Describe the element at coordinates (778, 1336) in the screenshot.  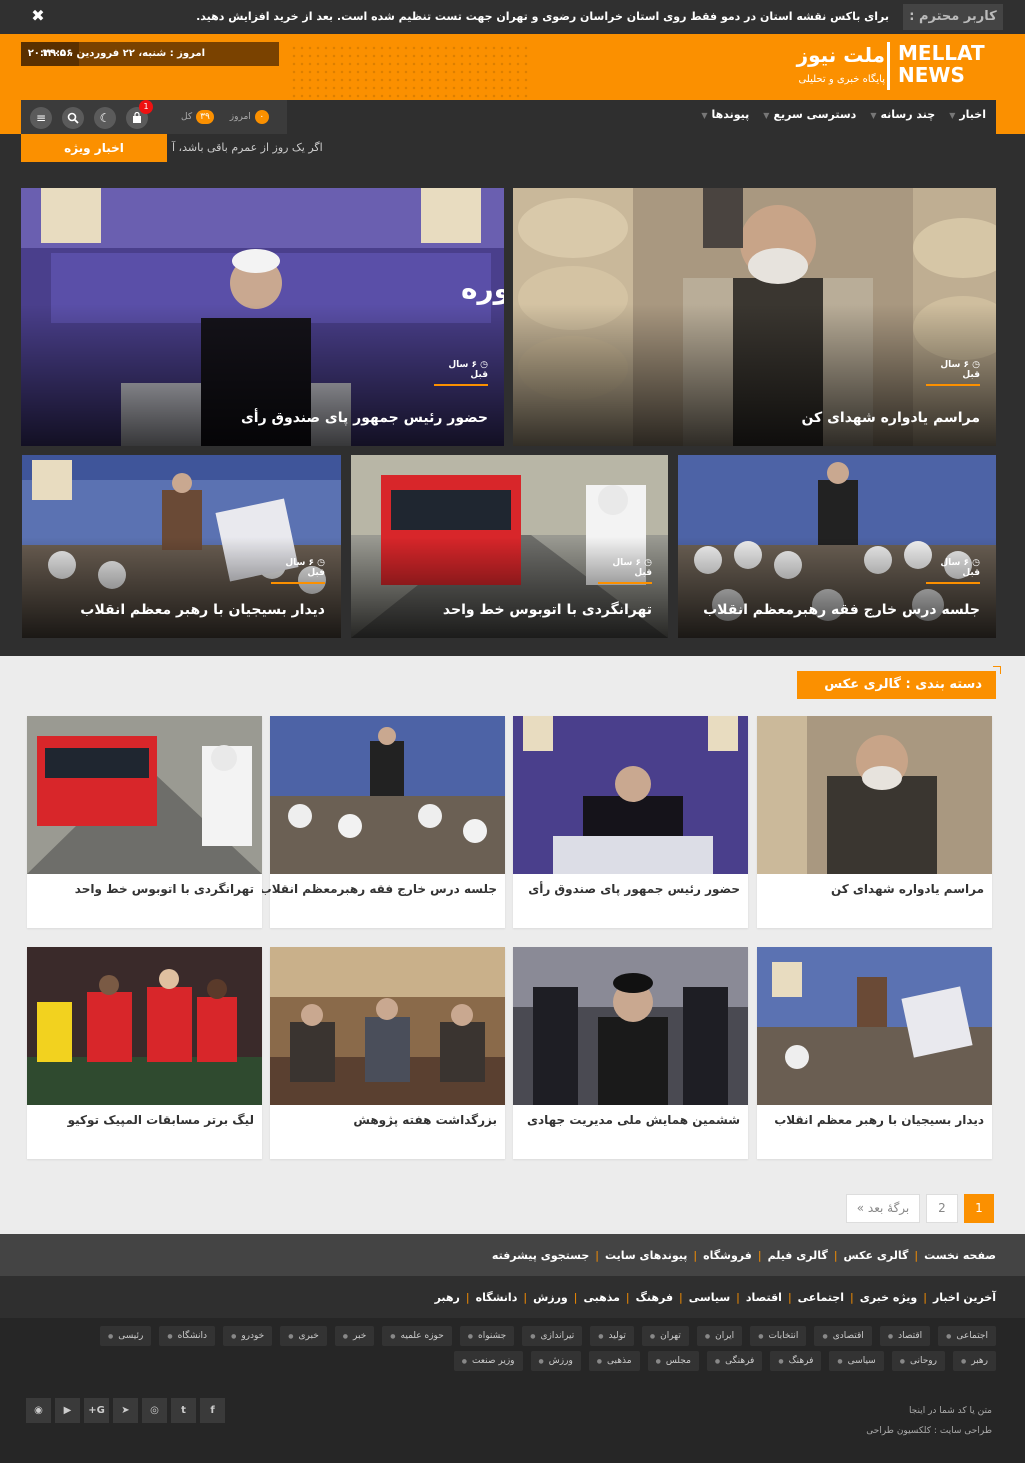
I see `tag: انتخابات` at that location.